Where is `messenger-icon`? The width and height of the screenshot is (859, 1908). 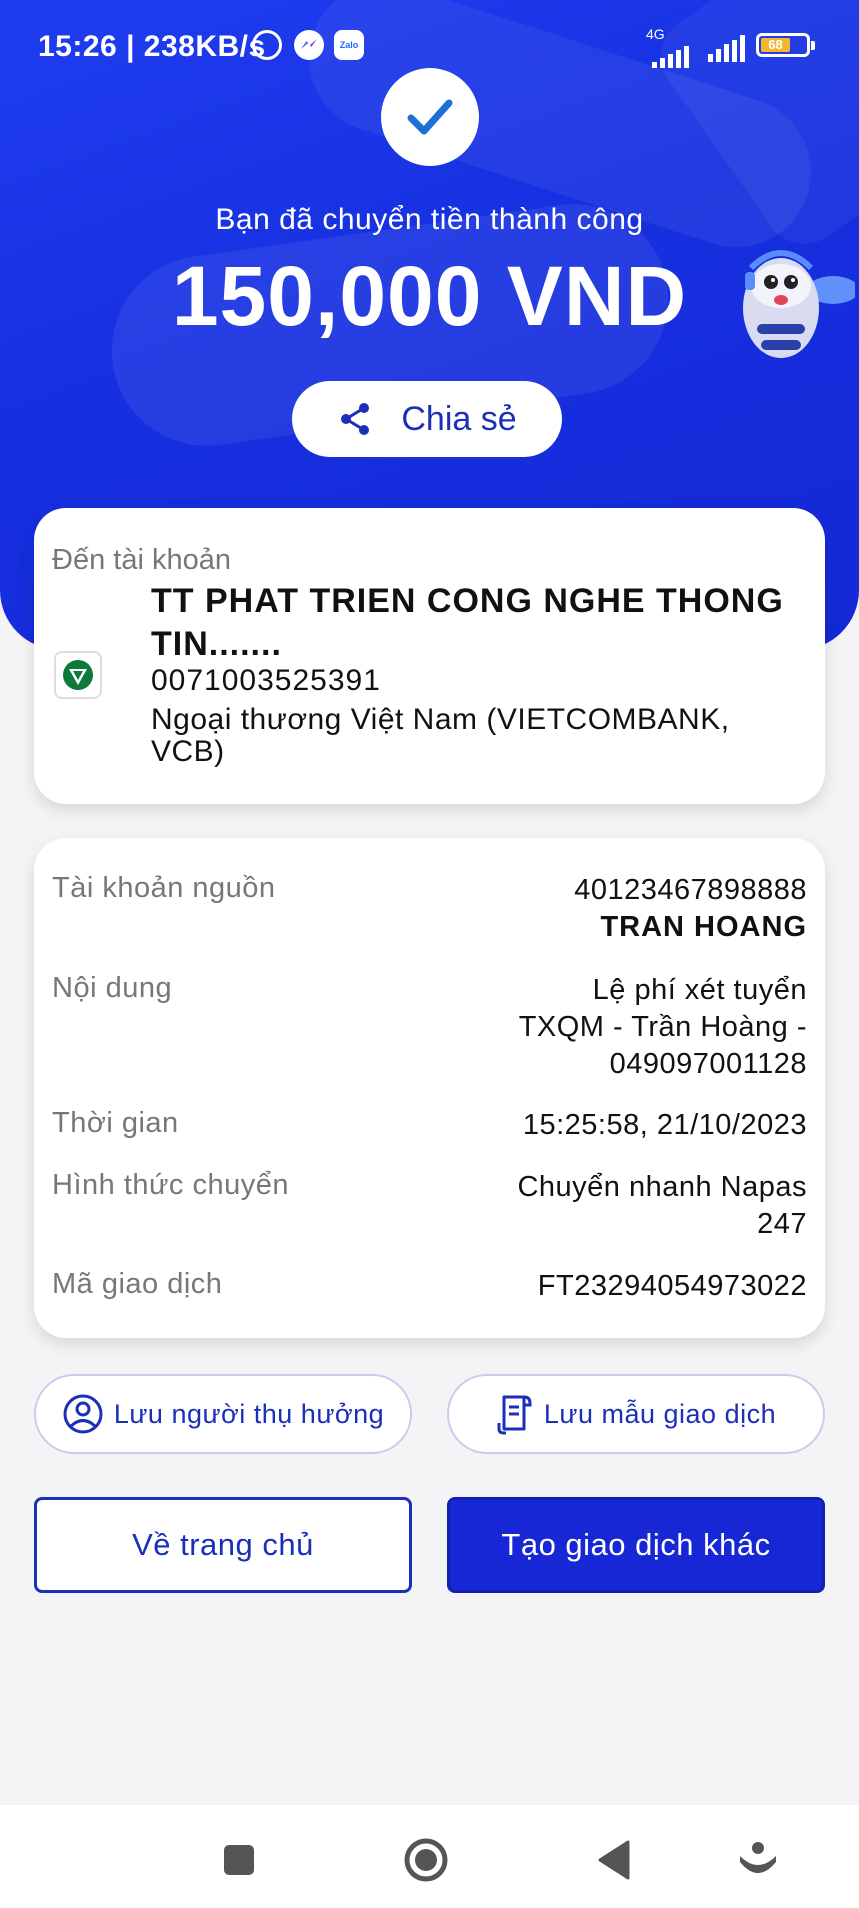
messenger-icon is located at coordinates (309, 45).